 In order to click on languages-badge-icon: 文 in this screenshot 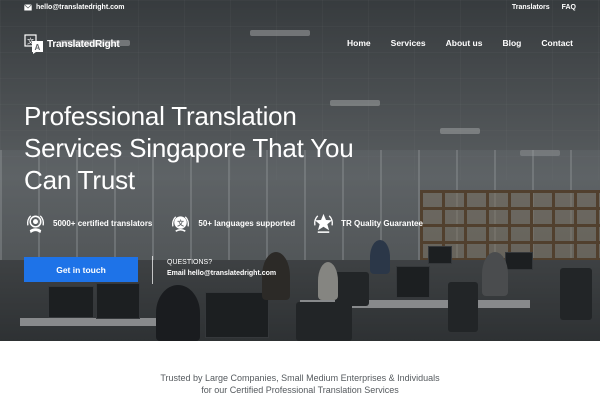, I will do `click(181, 224)`.